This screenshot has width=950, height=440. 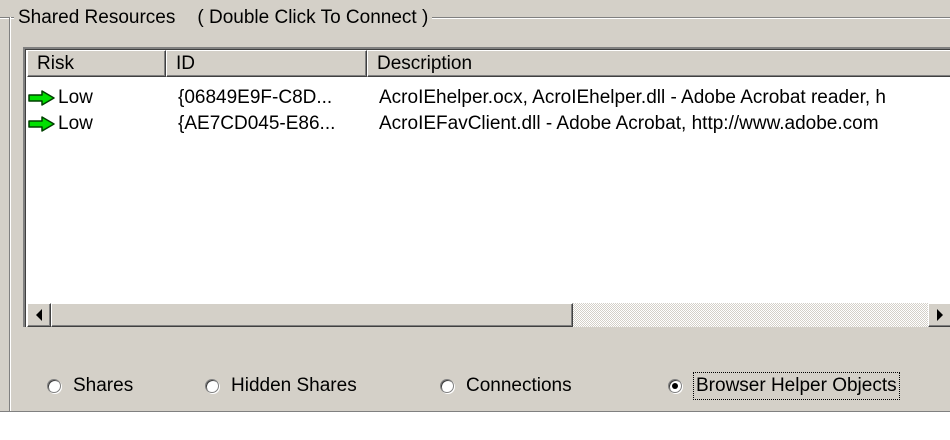 I want to click on column-header-id: ID, so click(x=266, y=63).